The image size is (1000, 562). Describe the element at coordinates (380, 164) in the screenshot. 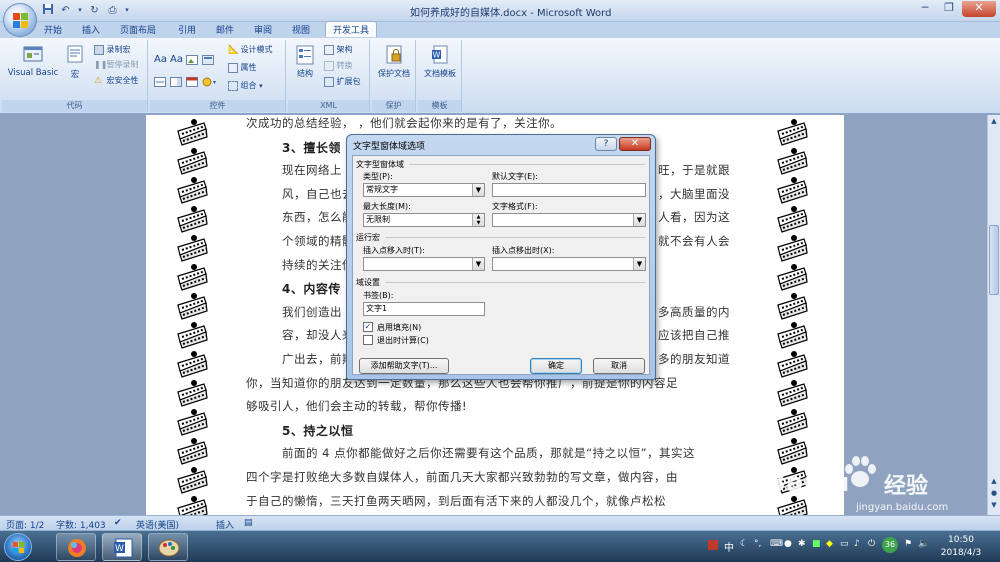

I see `section-text-form-field: 文字型窗体域` at that location.